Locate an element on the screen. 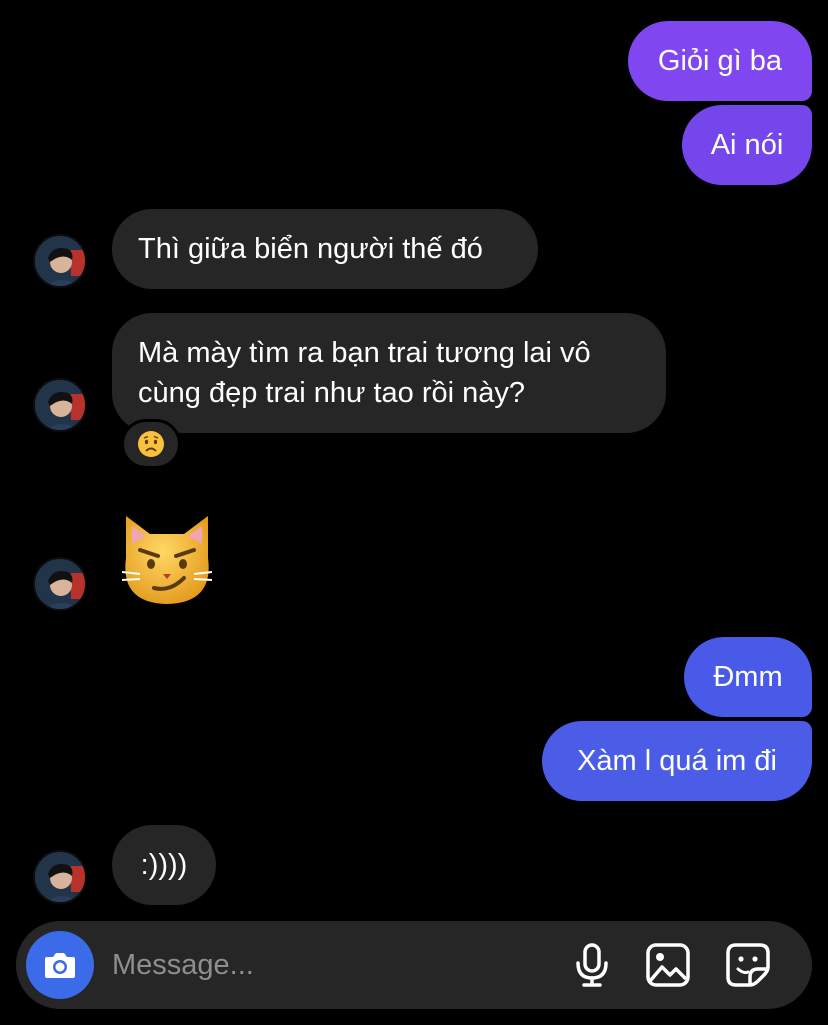 The image size is (828, 1025). message-text: Thì giữa biển người thế đó is located at coordinates (310, 249).